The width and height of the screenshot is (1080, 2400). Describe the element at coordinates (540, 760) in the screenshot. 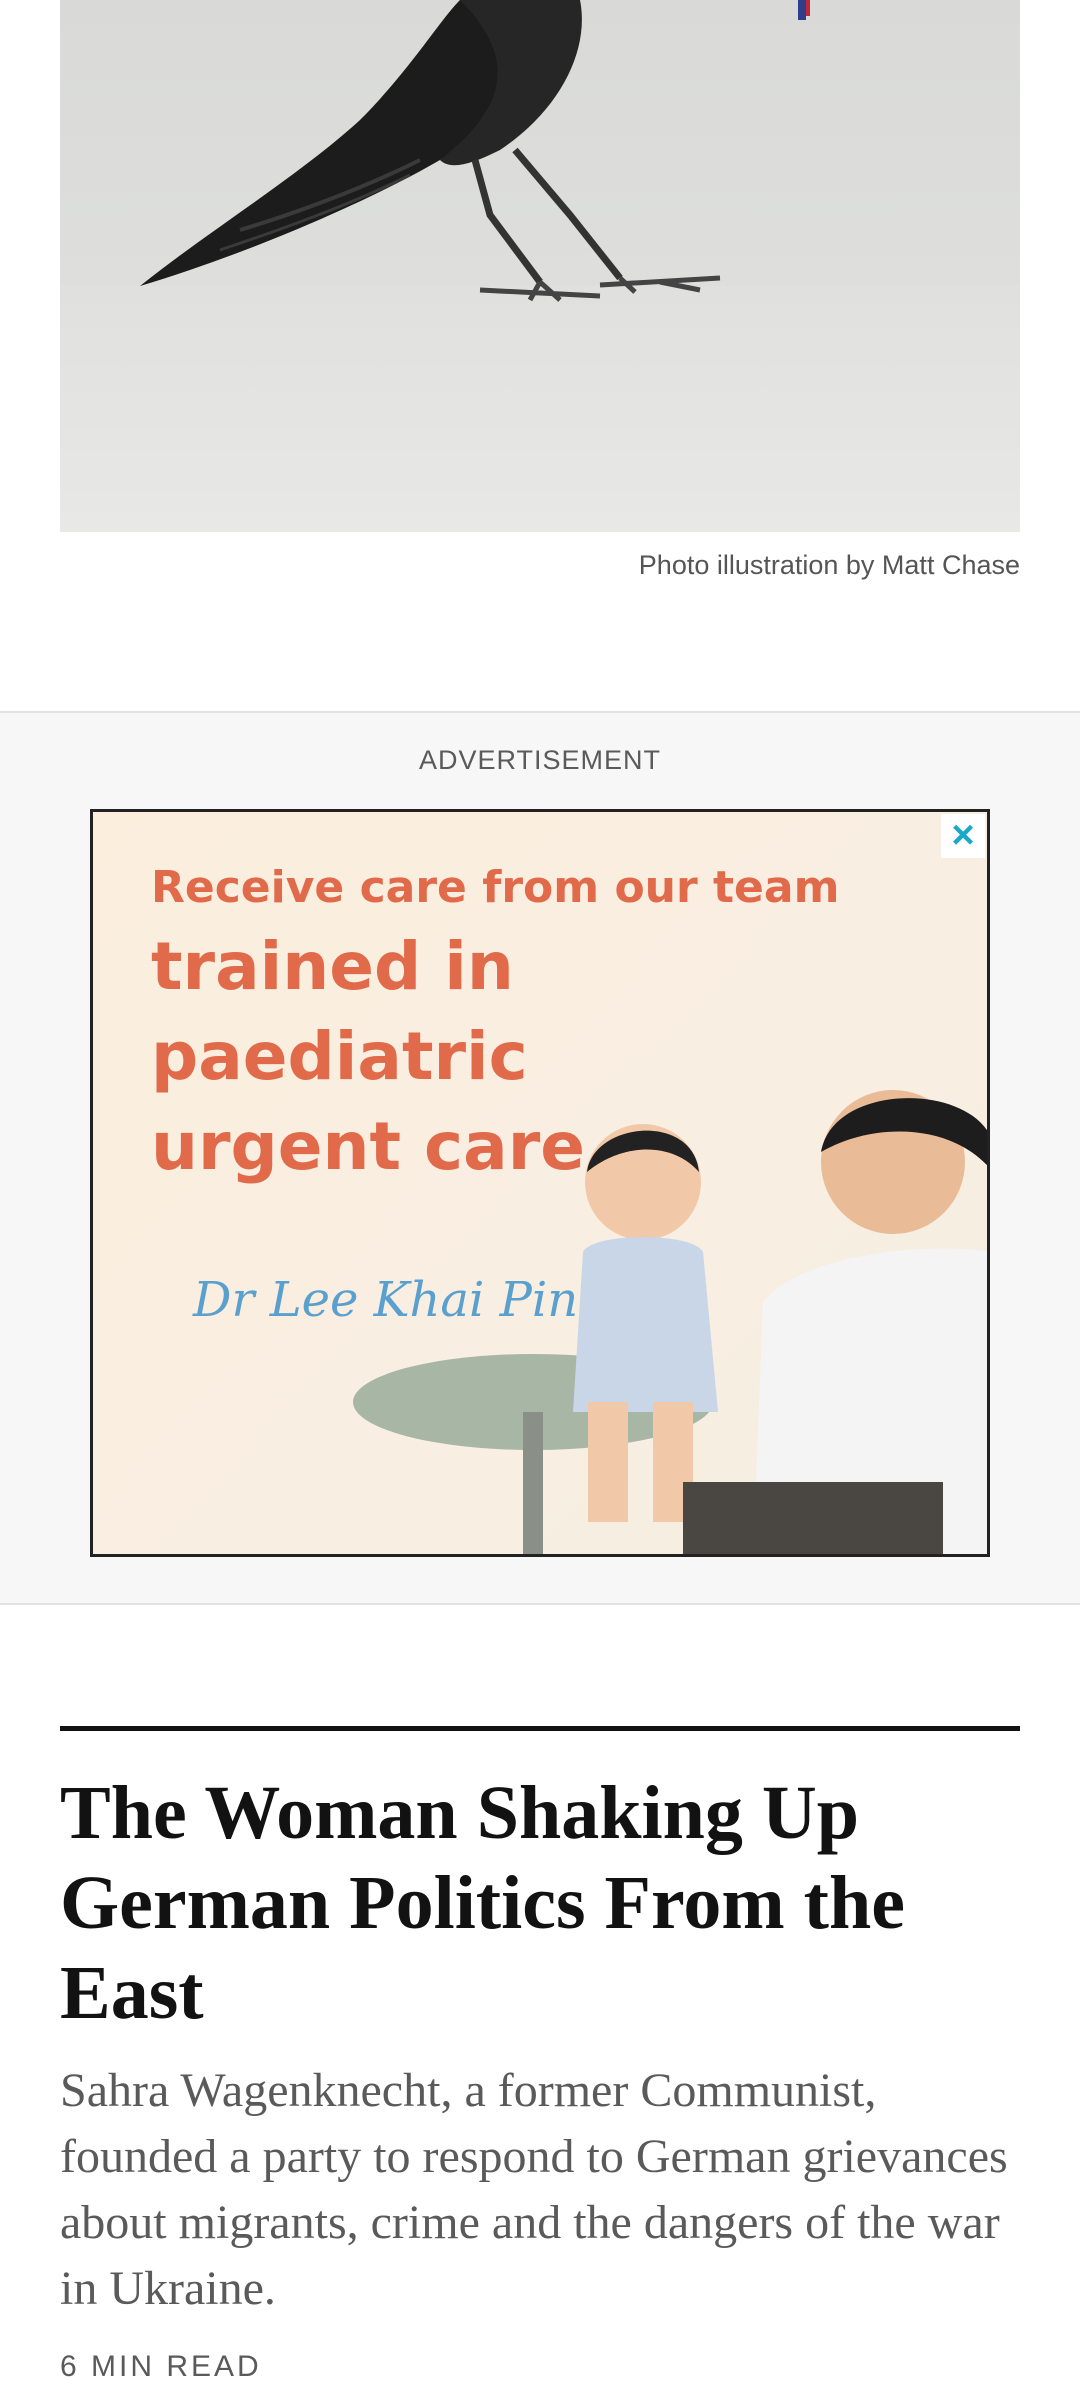

I see `advertisement-label: ADVERTISEMENT` at that location.